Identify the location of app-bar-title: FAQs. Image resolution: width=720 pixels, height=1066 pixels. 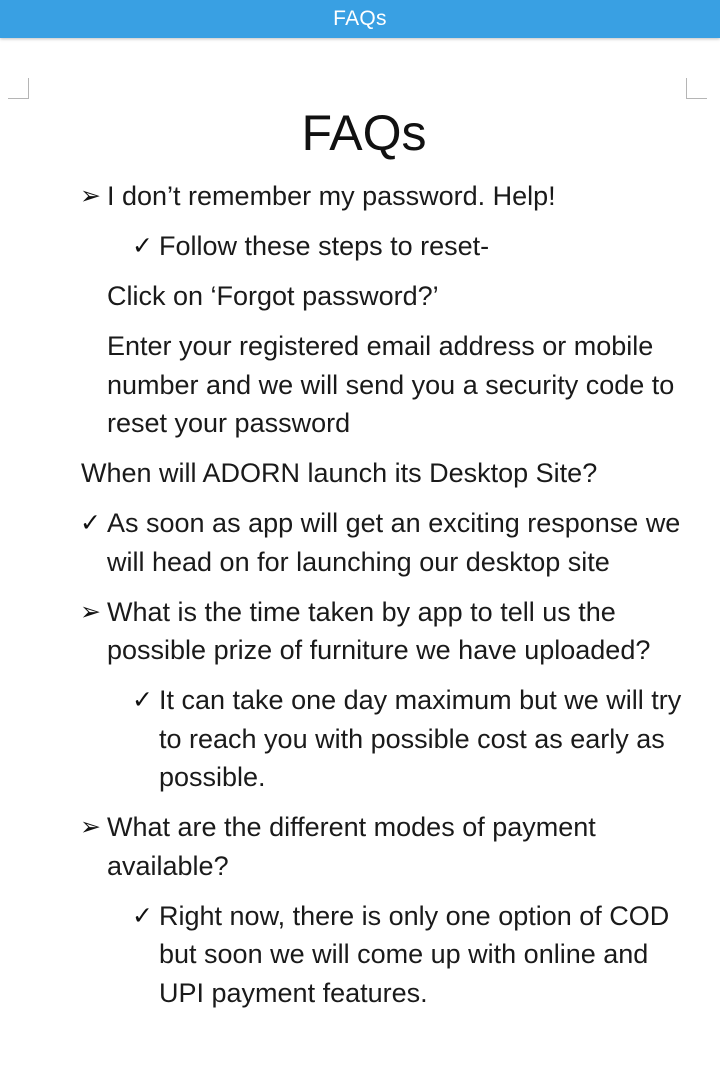
(360, 18).